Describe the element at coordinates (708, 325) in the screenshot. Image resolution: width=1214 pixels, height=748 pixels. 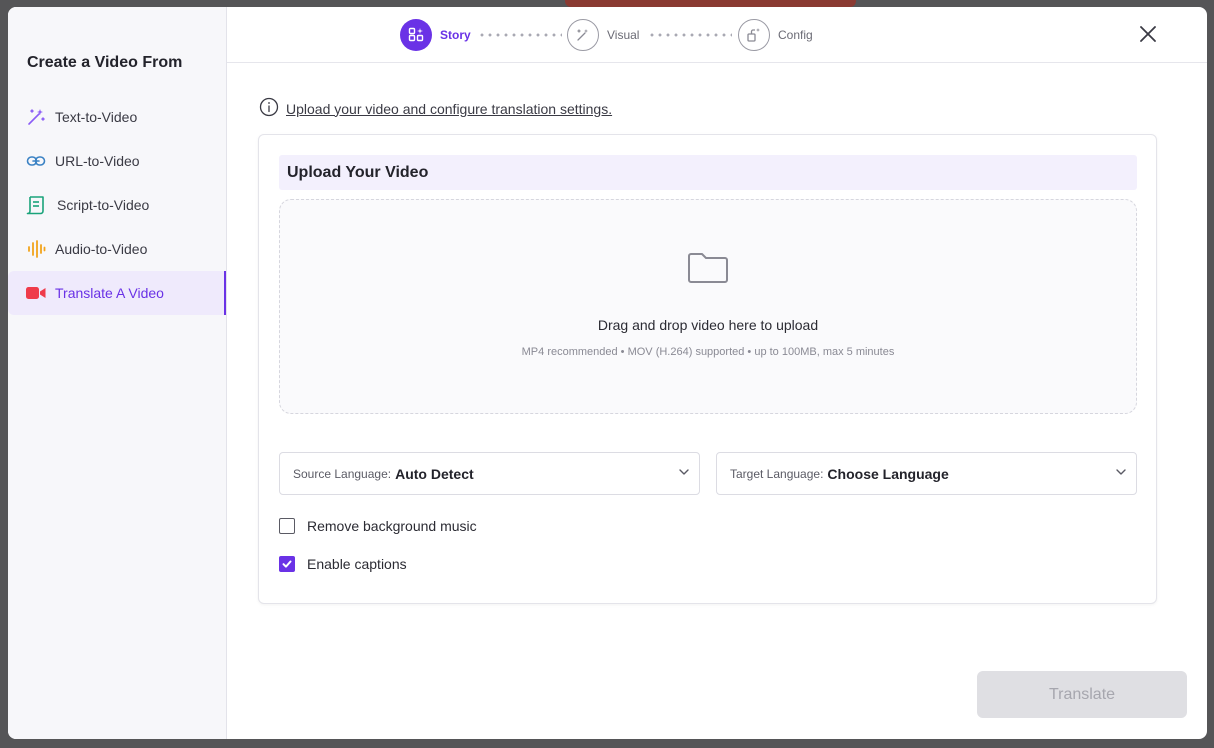
I see `dropzone-text: Drag and drop video here to upload` at that location.